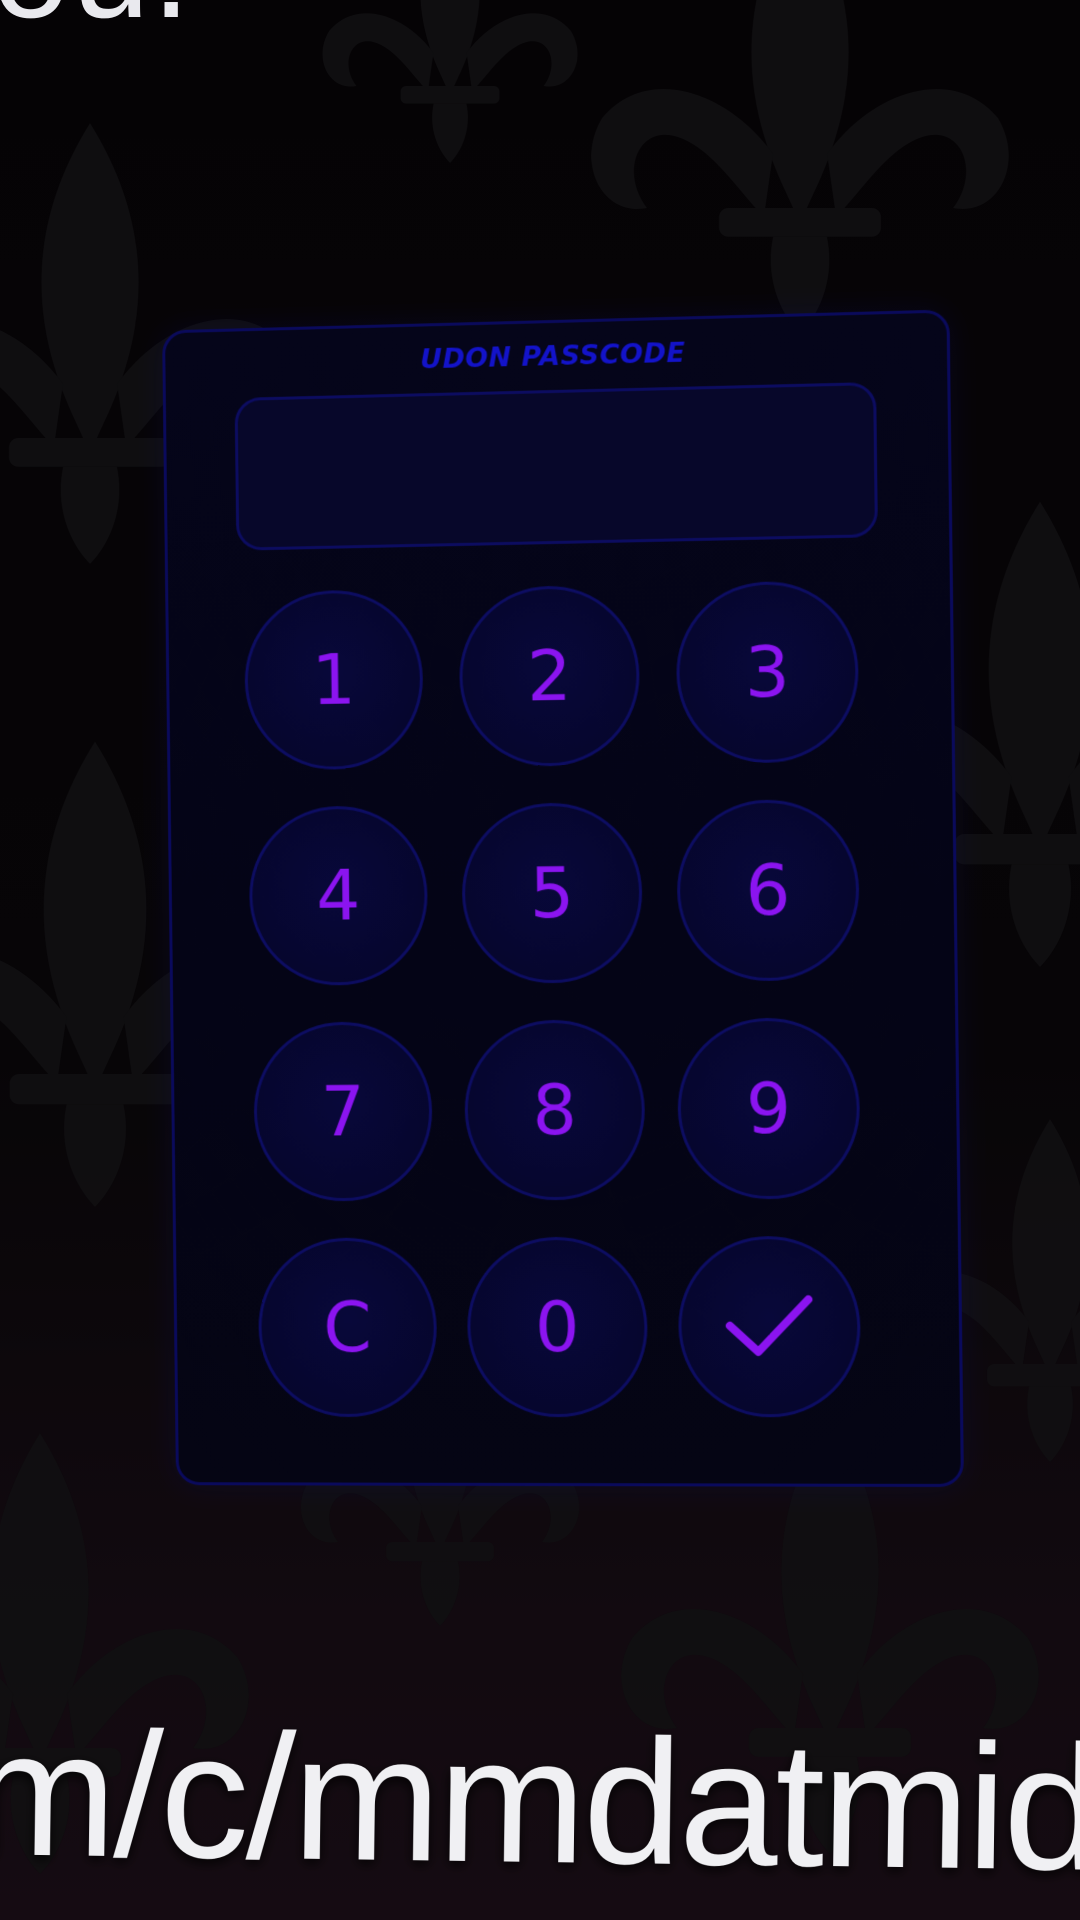 The image size is (1080, 1920). I want to click on key-0-label: 0, so click(557, 1327).